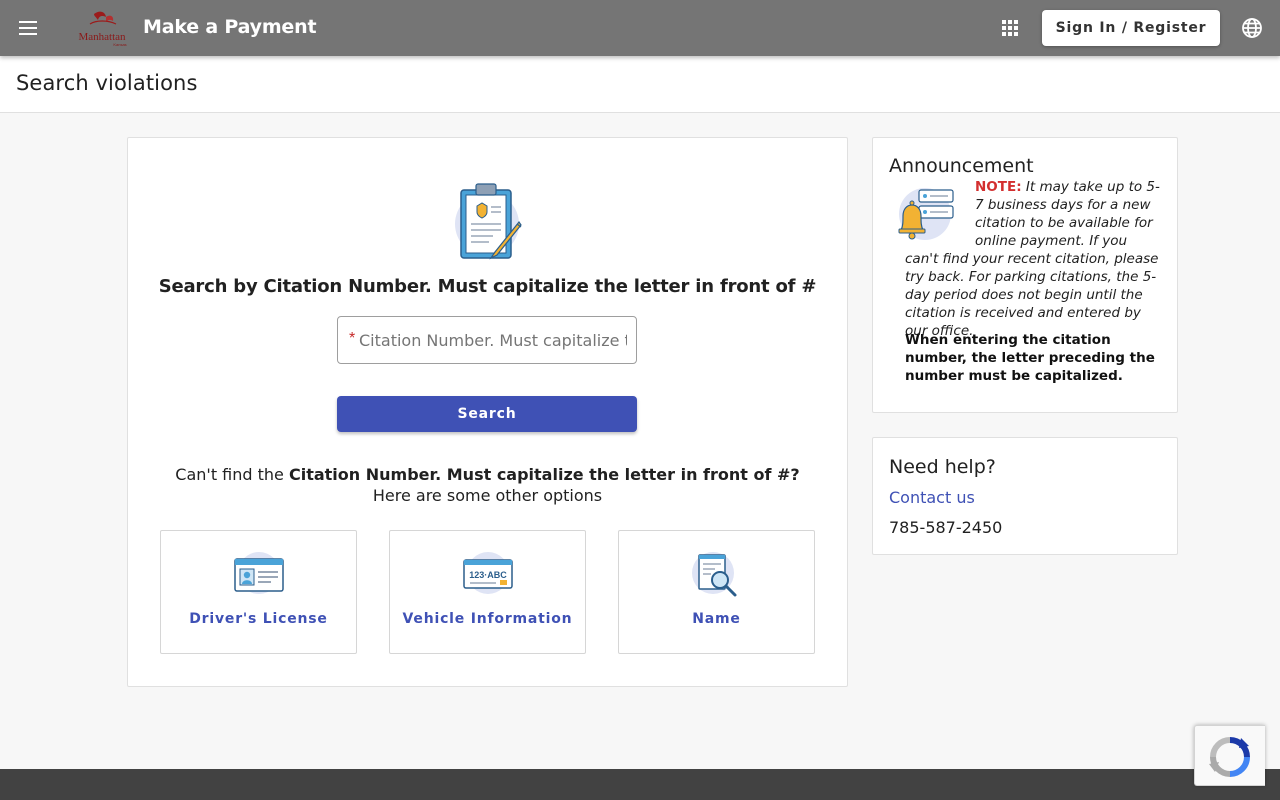  What do you see at coordinates (1131, 28) in the screenshot?
I see `sign-in-register-button: Sign In / Register` at bounding box center [1131, 28].